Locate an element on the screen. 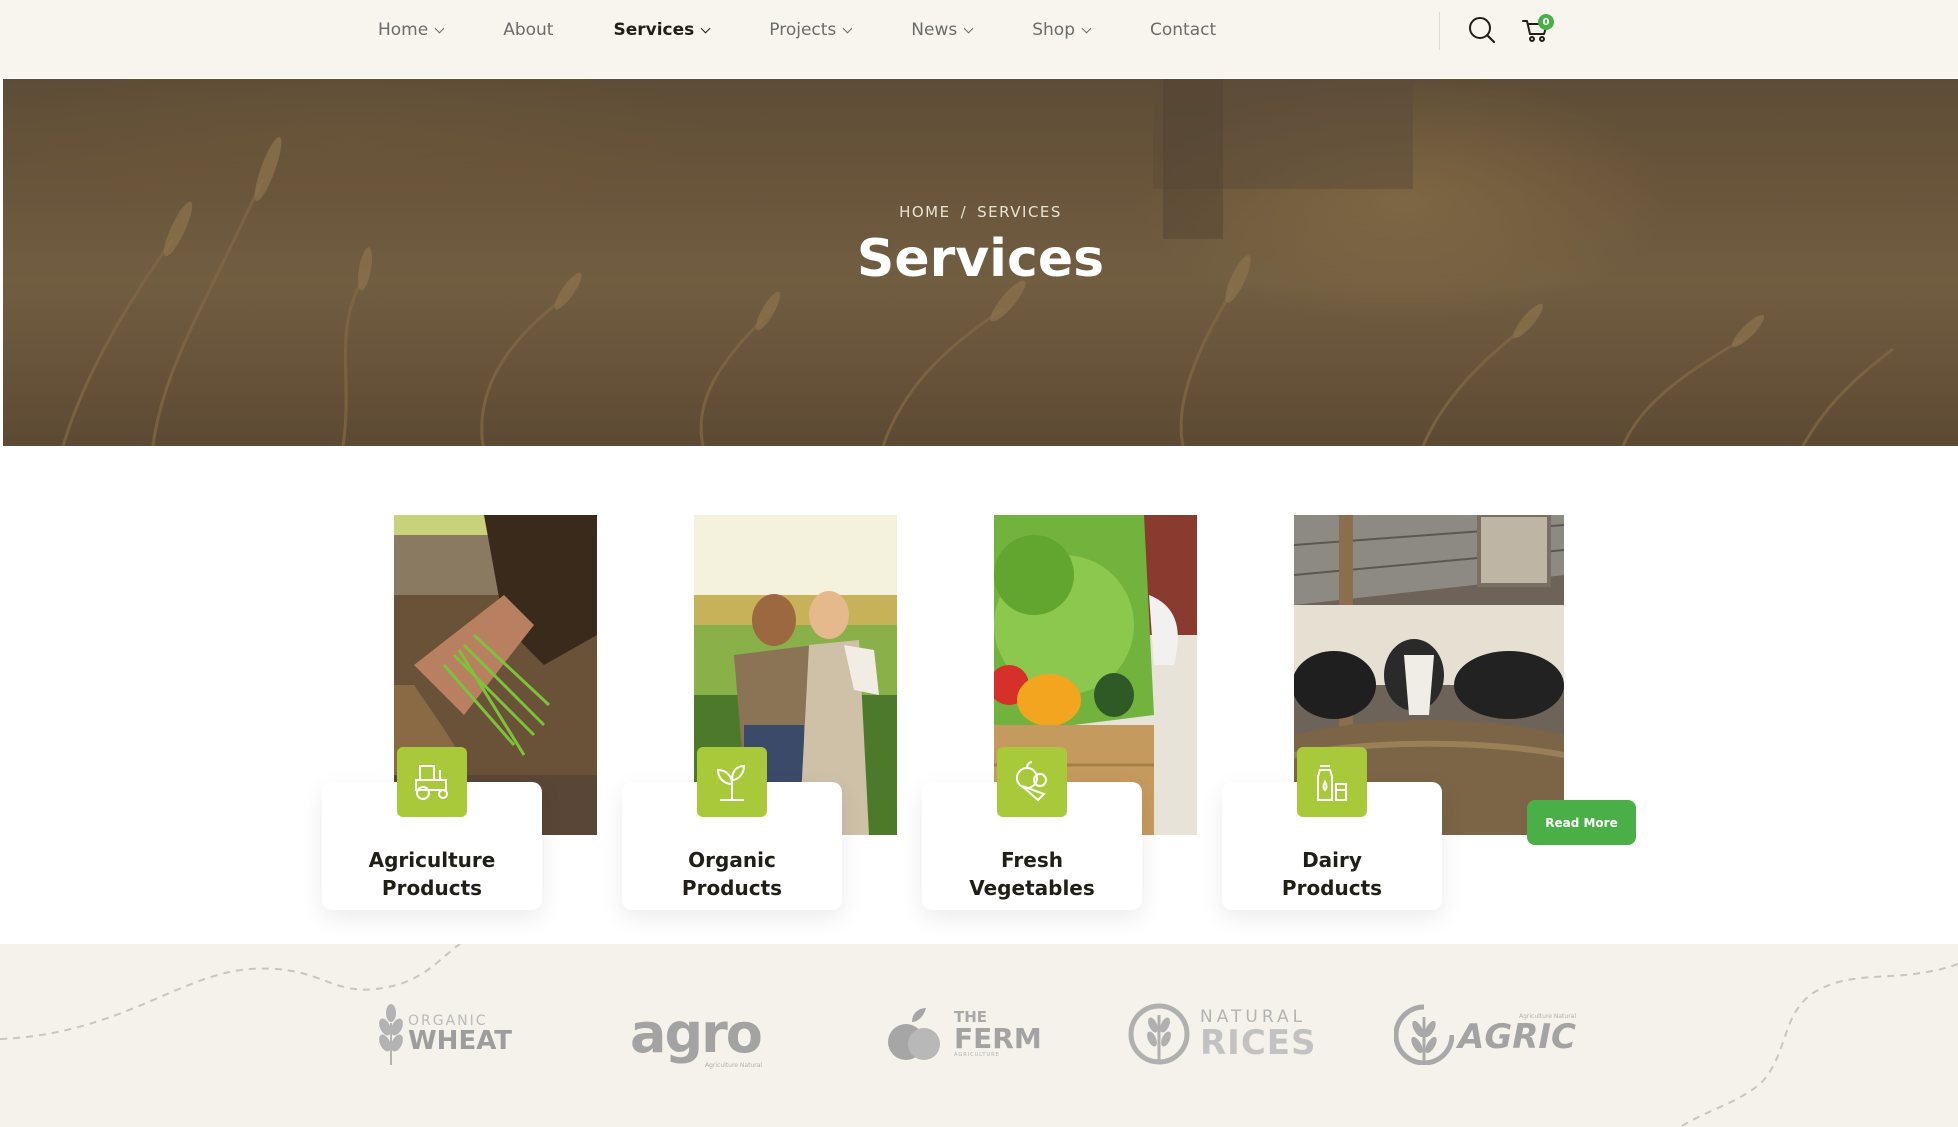  torn-edge-divider is located at coordinates (979, 63).